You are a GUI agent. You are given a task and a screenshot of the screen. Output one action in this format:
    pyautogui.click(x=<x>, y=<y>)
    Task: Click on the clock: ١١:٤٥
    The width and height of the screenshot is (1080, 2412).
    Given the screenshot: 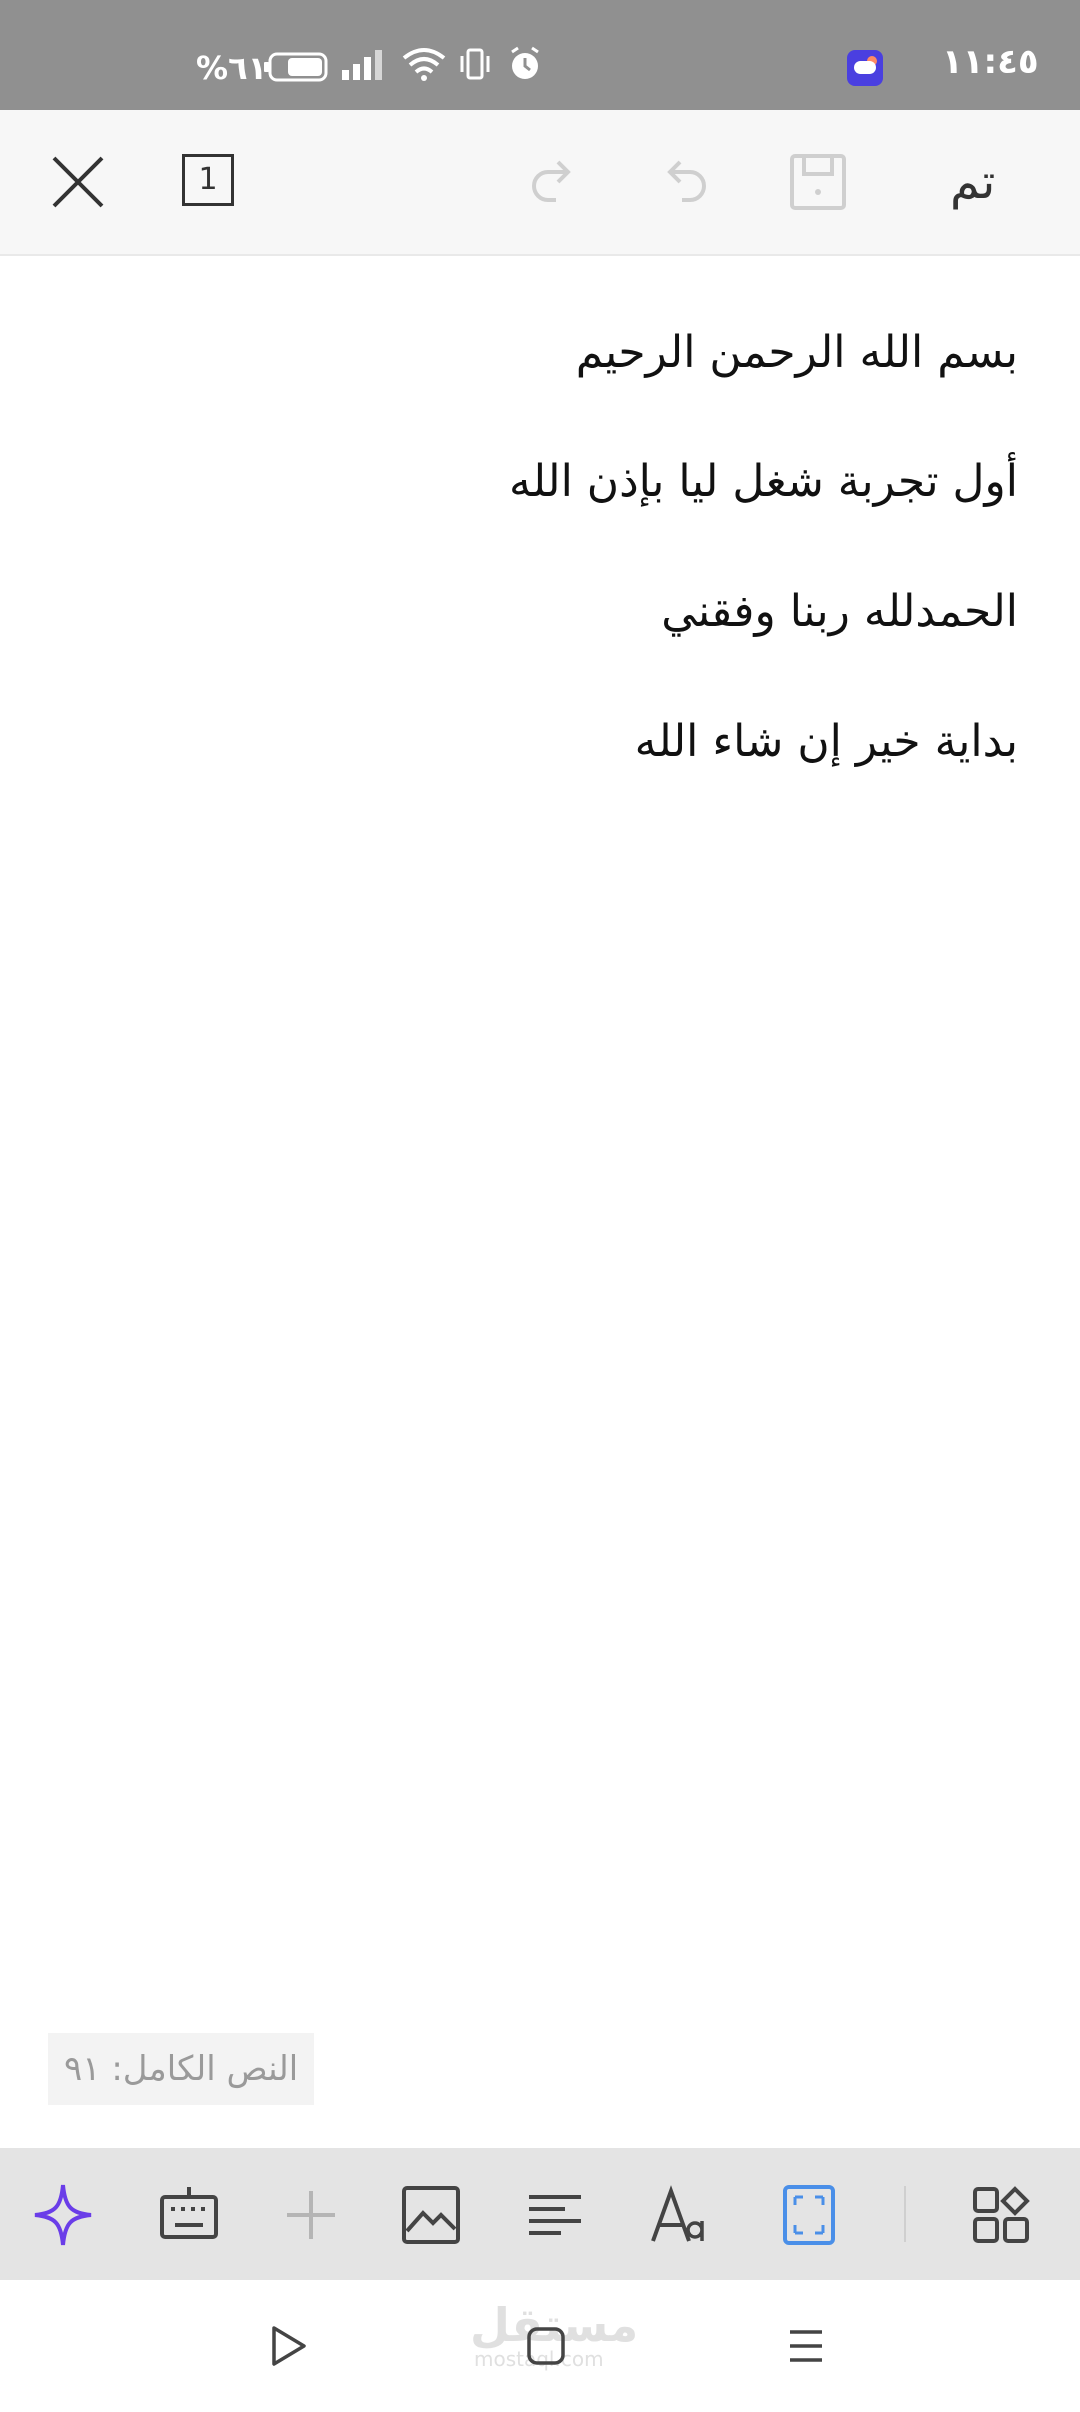 What is the action you would take?
    pyautogui.click(x=990, y=62)
    